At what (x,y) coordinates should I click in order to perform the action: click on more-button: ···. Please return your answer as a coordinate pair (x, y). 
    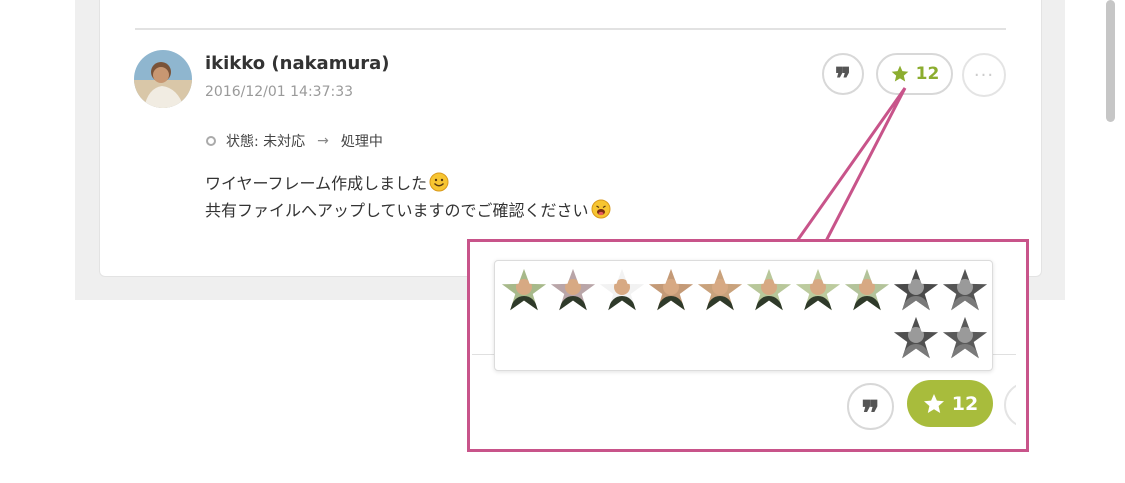
    Looking at the image, I should click on (984, 75).